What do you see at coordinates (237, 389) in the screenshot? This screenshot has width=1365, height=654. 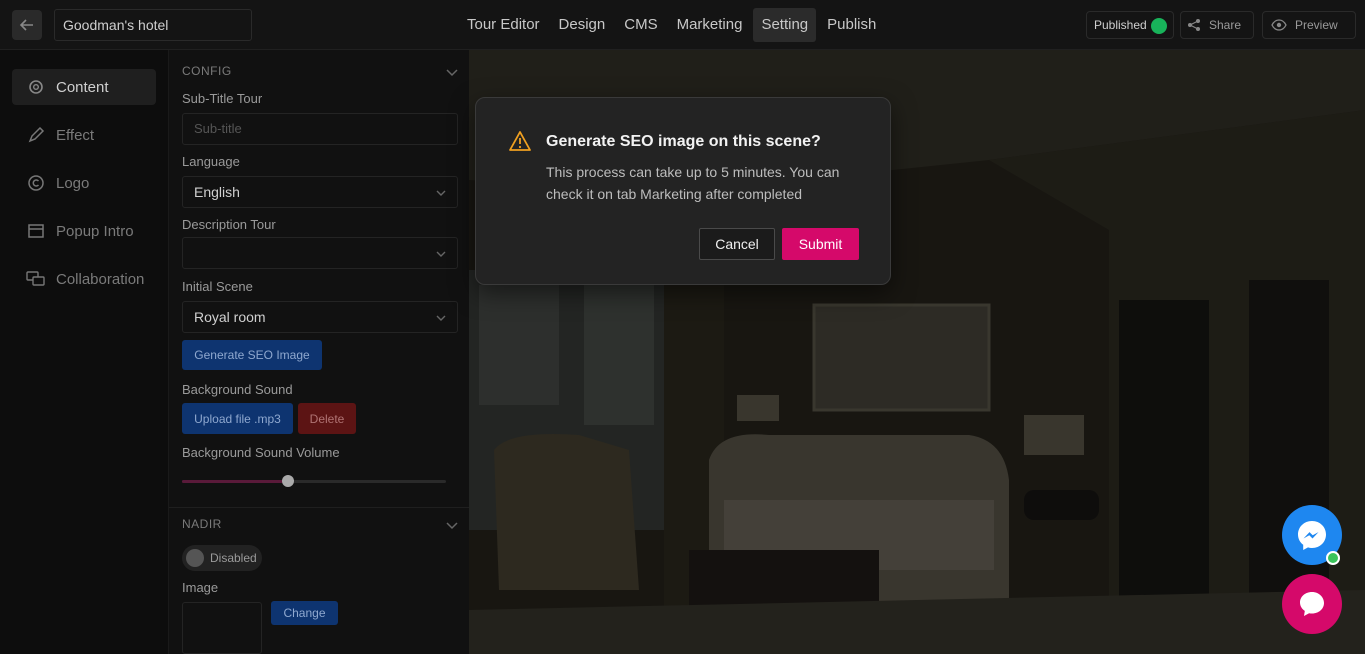 I see `bg-sound-label: Background Sound` at bounding box center [237, 389].